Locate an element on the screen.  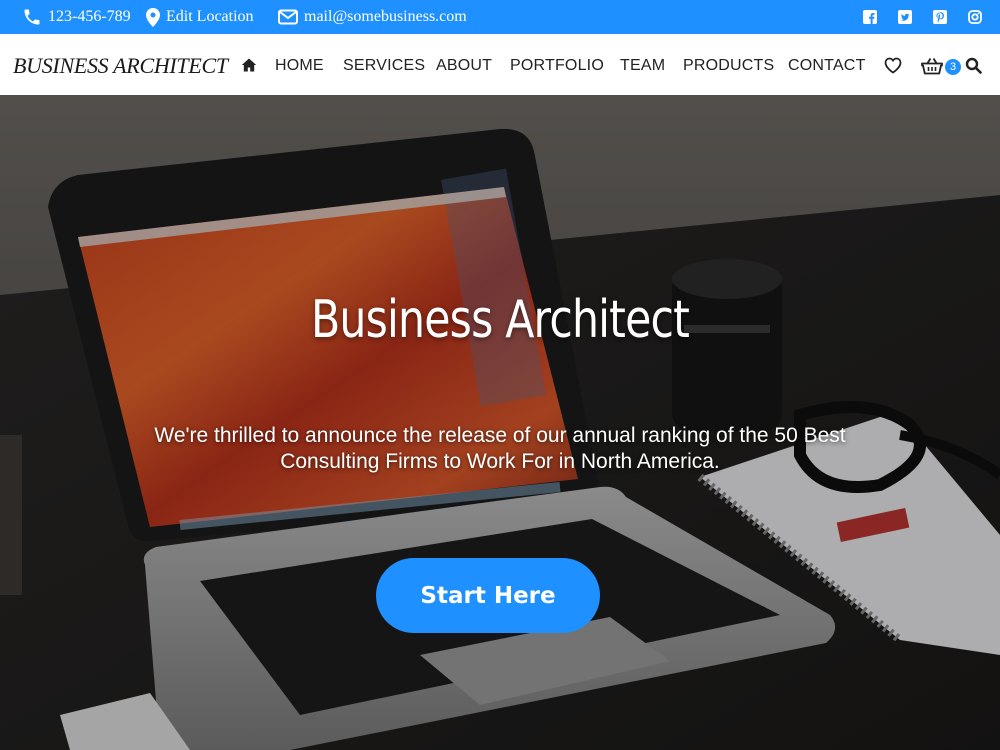
map-pin-icon is located at coordinates (153, 17).